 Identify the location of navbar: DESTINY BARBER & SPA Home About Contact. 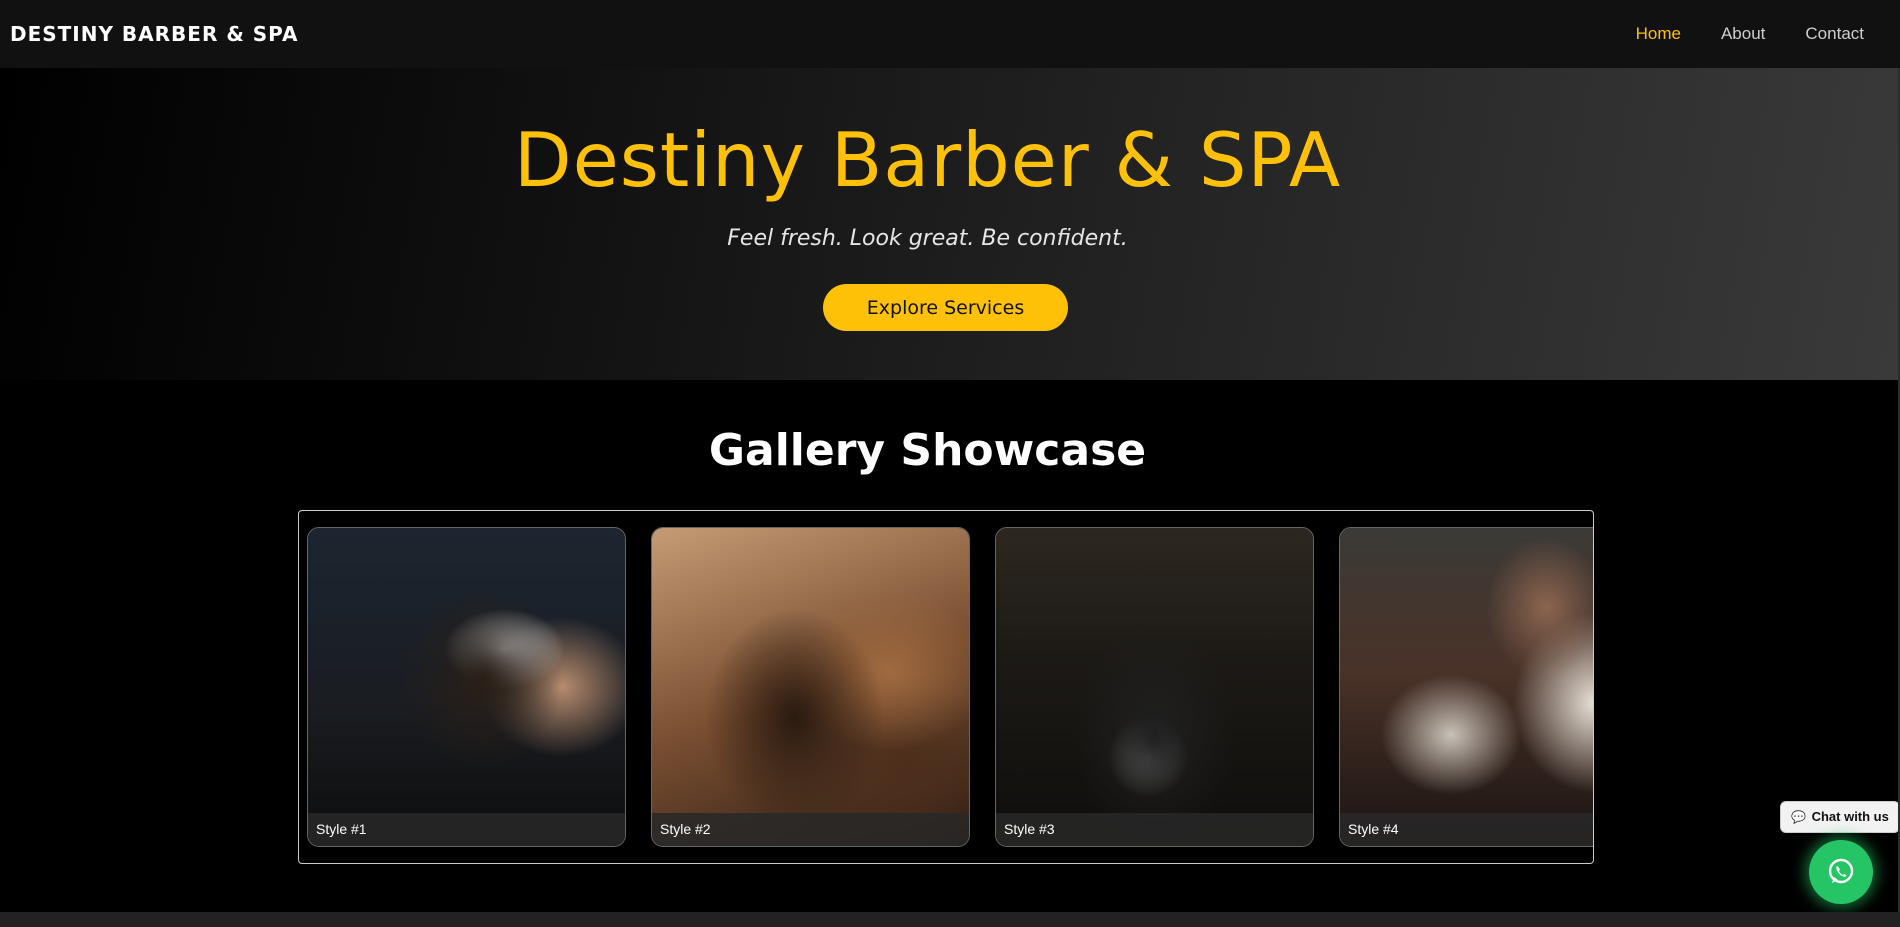
(950, 34).